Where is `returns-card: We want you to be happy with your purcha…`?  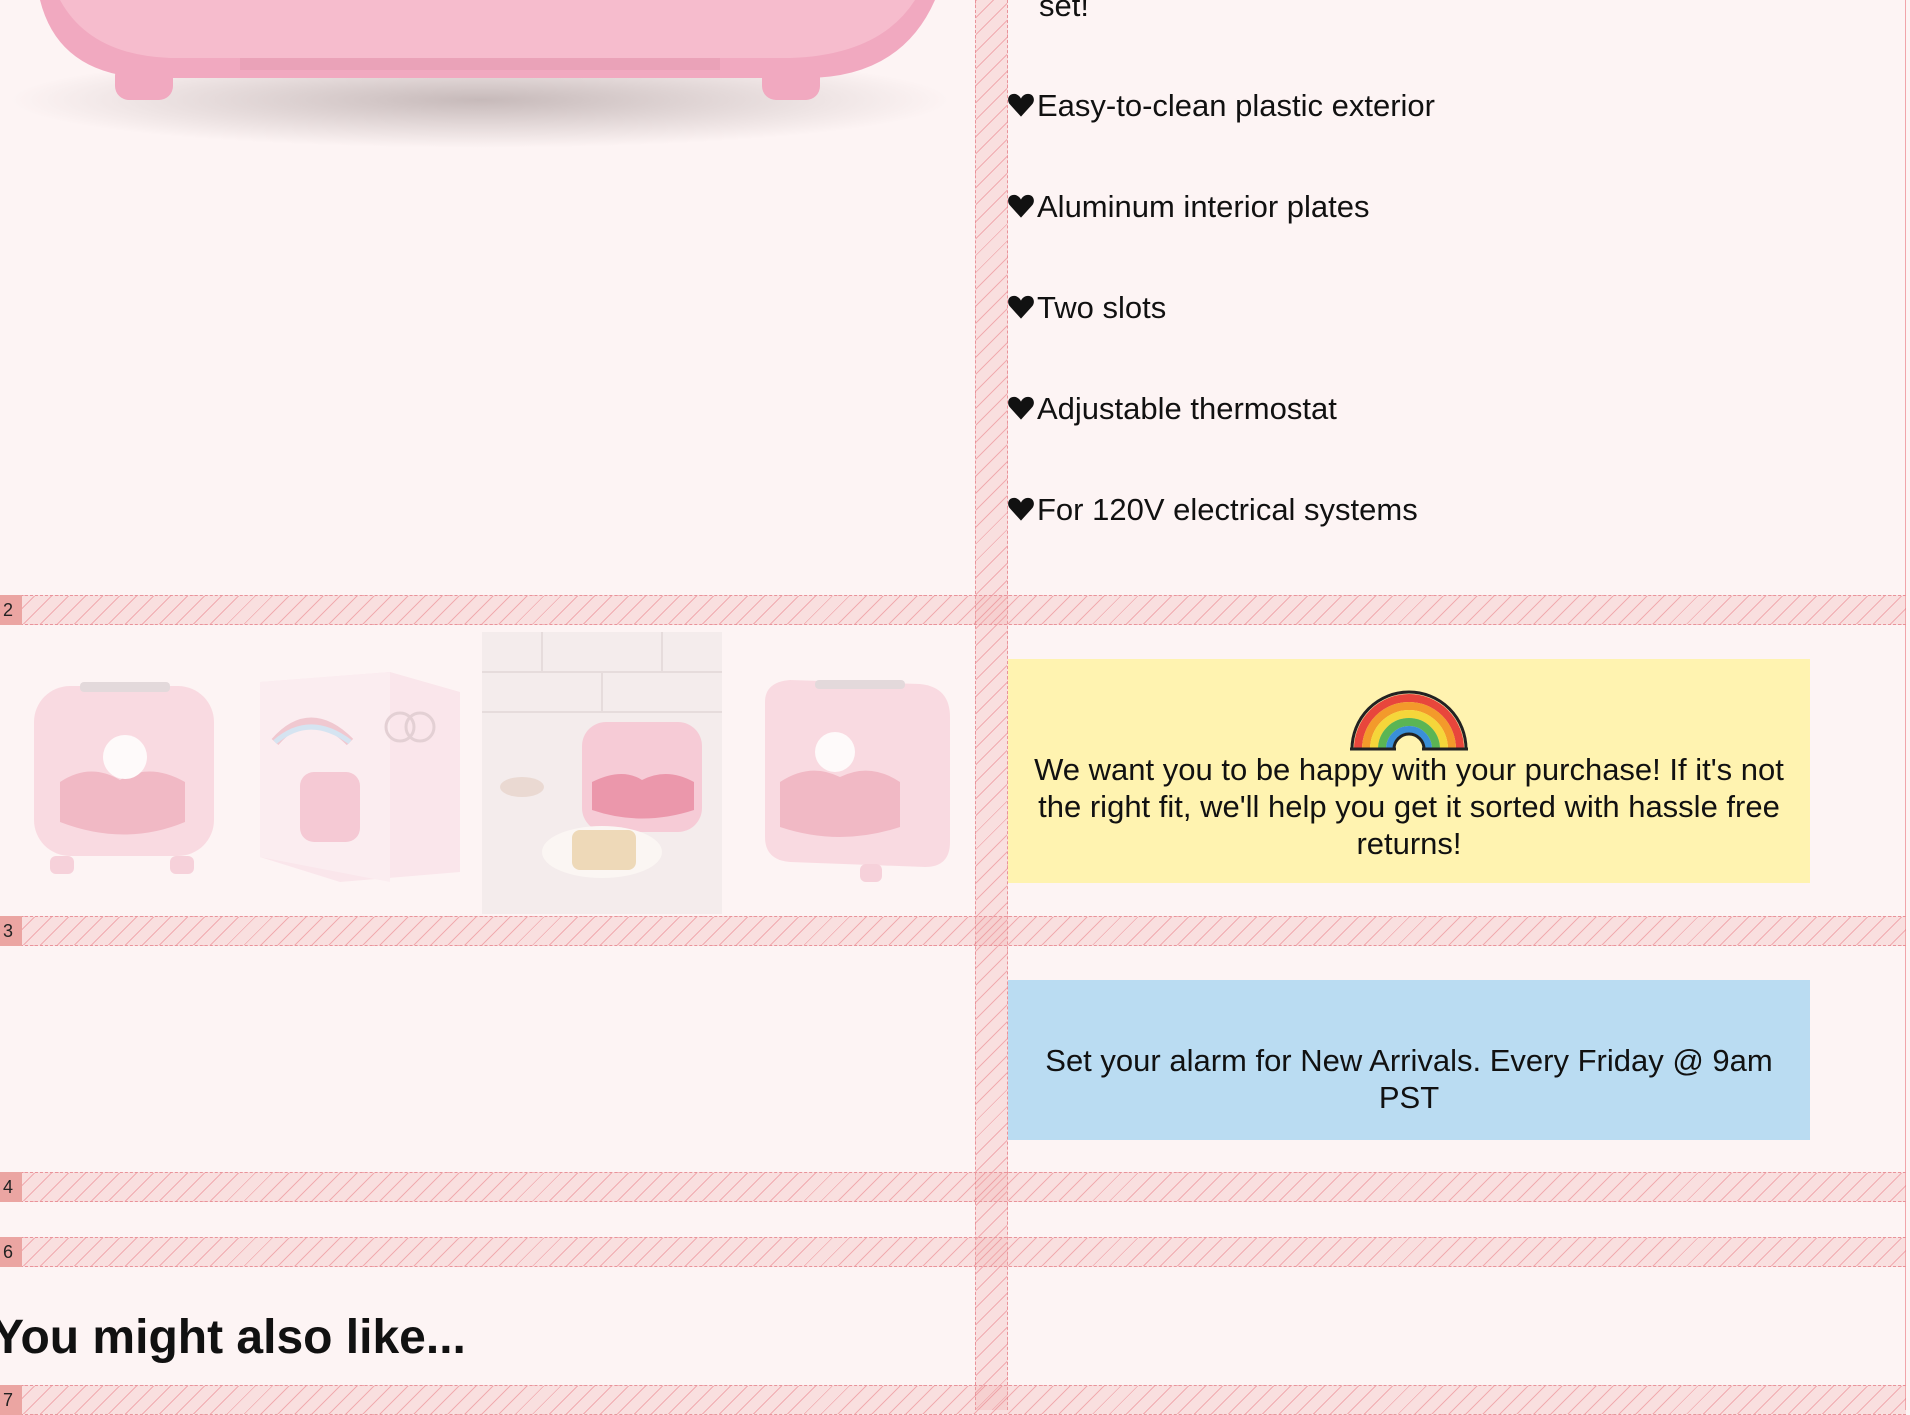
returns-card: We want you to be happy with your purcha… is located at coordinates (1409, 771).